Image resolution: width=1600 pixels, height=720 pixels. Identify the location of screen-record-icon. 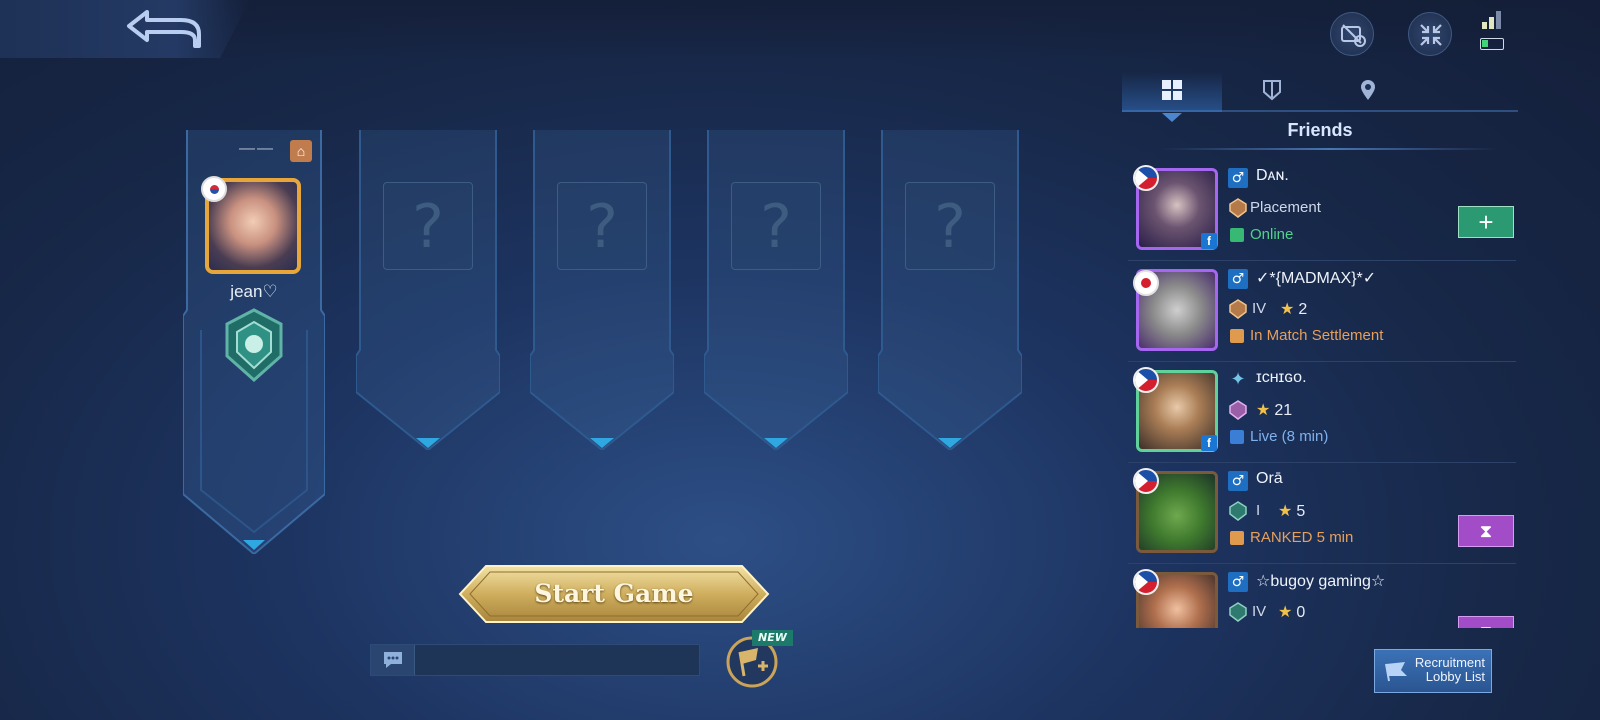
(1352, 34).